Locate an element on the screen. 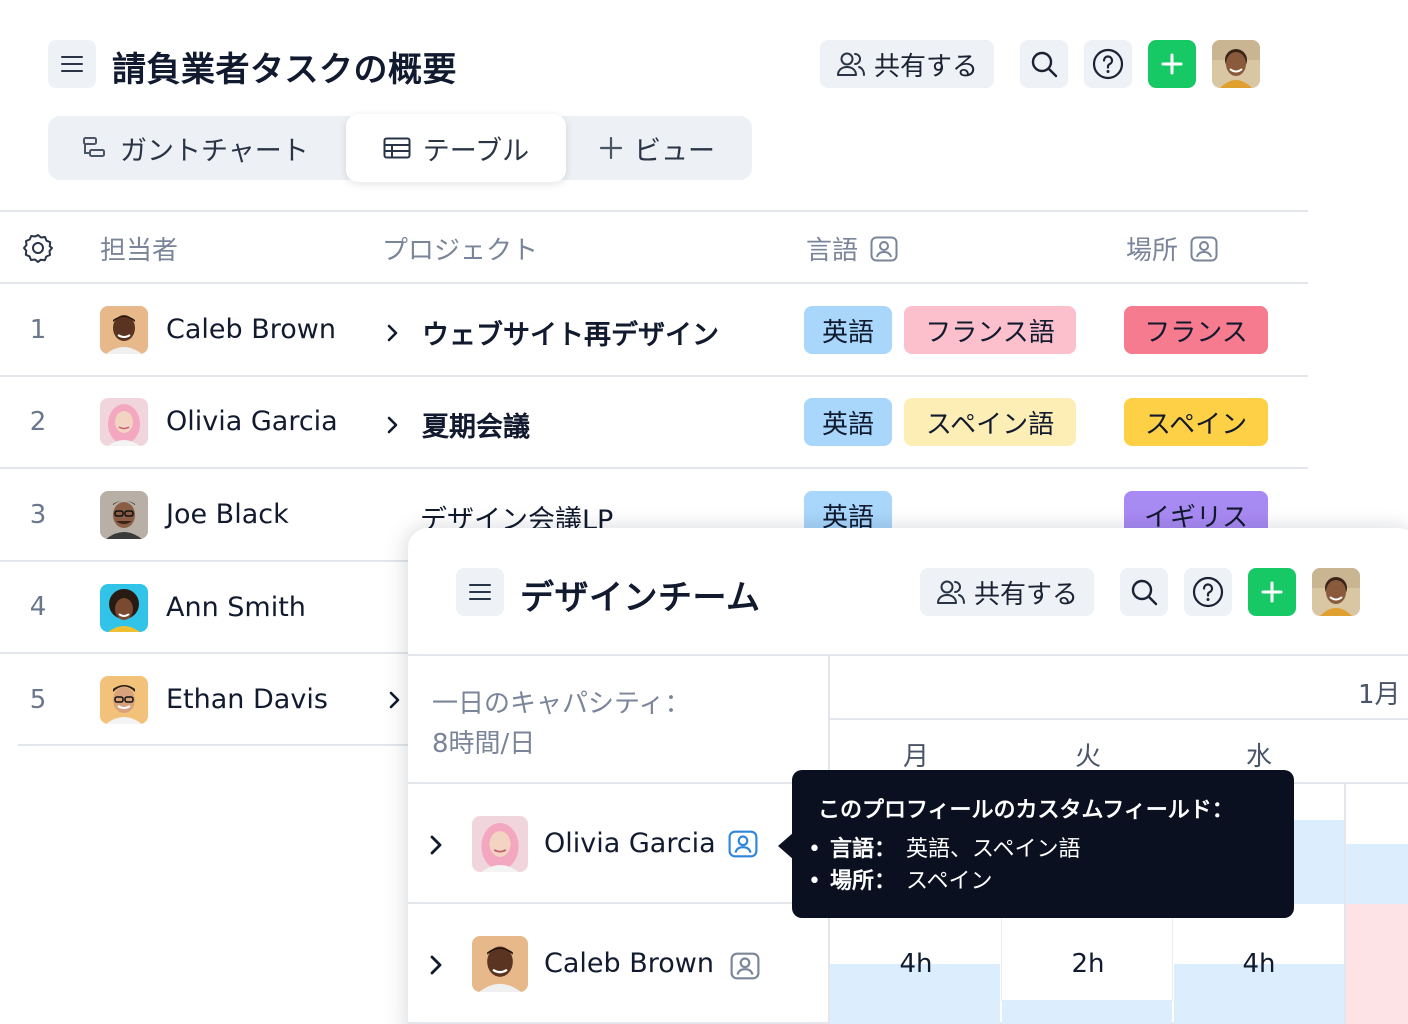 This screenshot has width=1408, height=1024. page-title: 請負業者タスクの概要 is located at coordinates (284, 70).